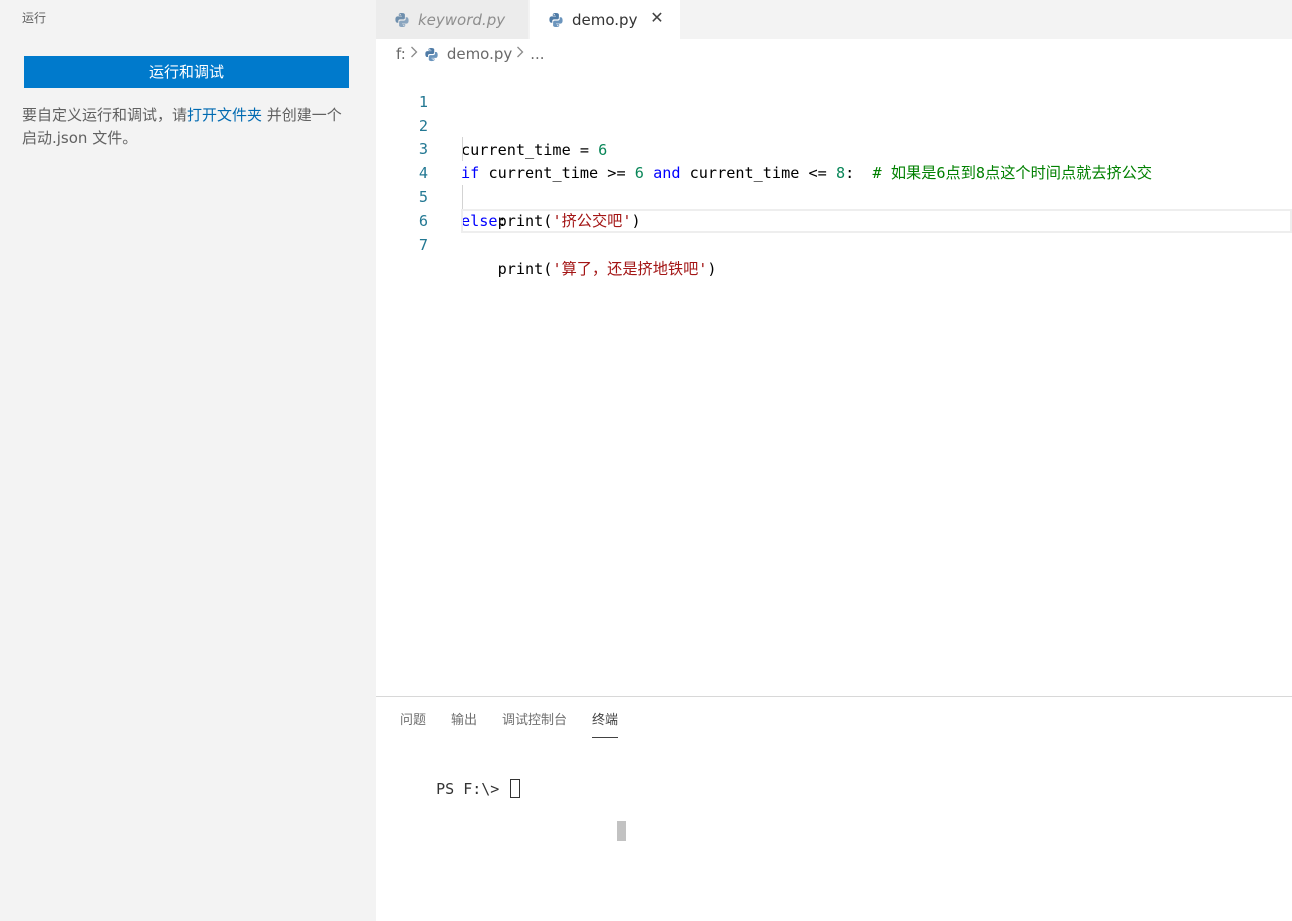  What do you see at coordinates (224, 115) in the screenshot?
I see `open-folder-link: 打开文件夹` at bounding box center [224, 115].